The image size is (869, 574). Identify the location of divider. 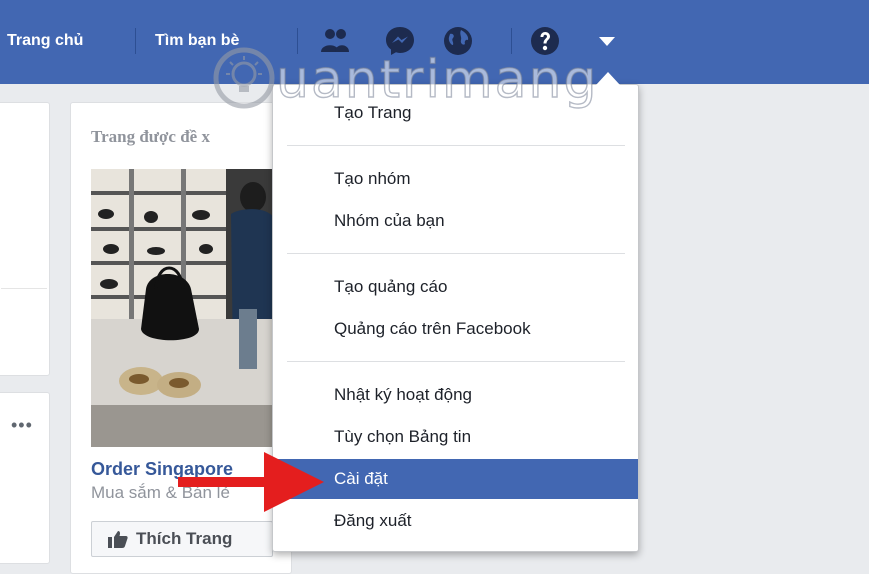
(24, 288).